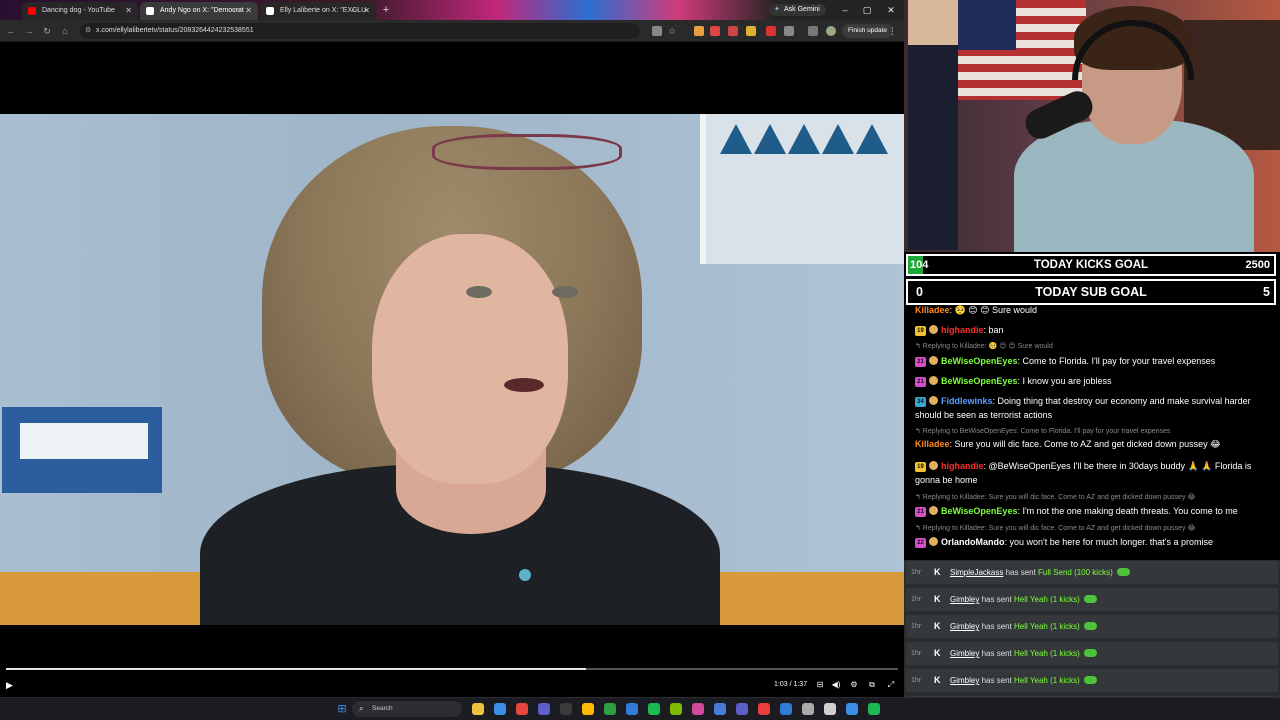 This screenshot has width=1280, height=720. I want to click on finish-update-button: Finish update, so click(868, 31).